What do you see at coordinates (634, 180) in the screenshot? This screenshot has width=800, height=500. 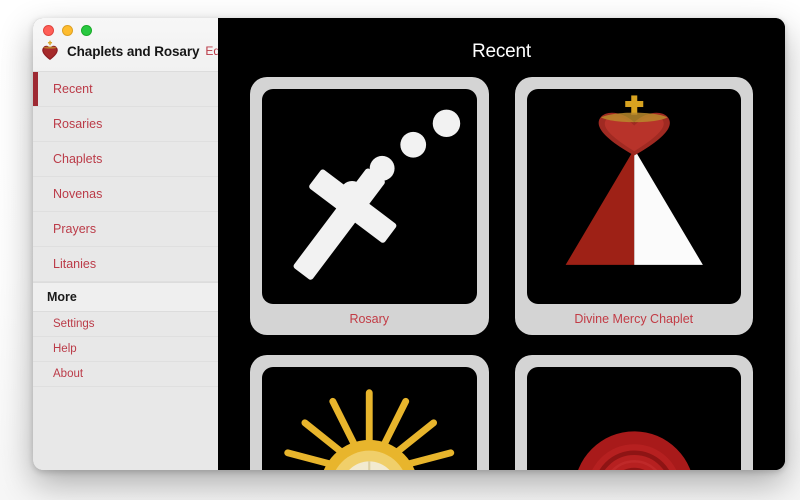 I see `divine-mercy-rays-icon` at bounding box center [634, 180].